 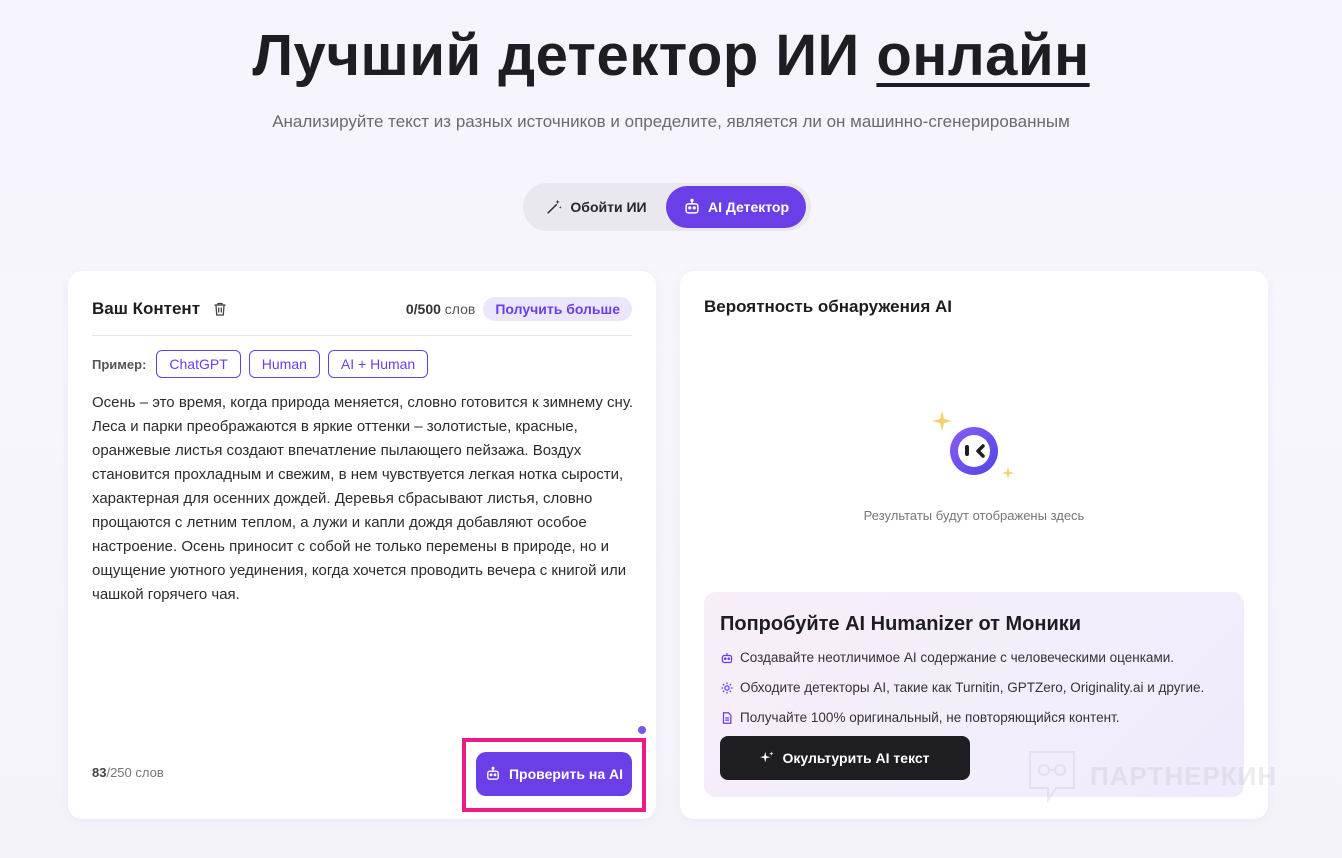 What do you see at coordinates (642, 730) in the screenshot?
I see `indicator-dot` at bounding box center [642, 730].